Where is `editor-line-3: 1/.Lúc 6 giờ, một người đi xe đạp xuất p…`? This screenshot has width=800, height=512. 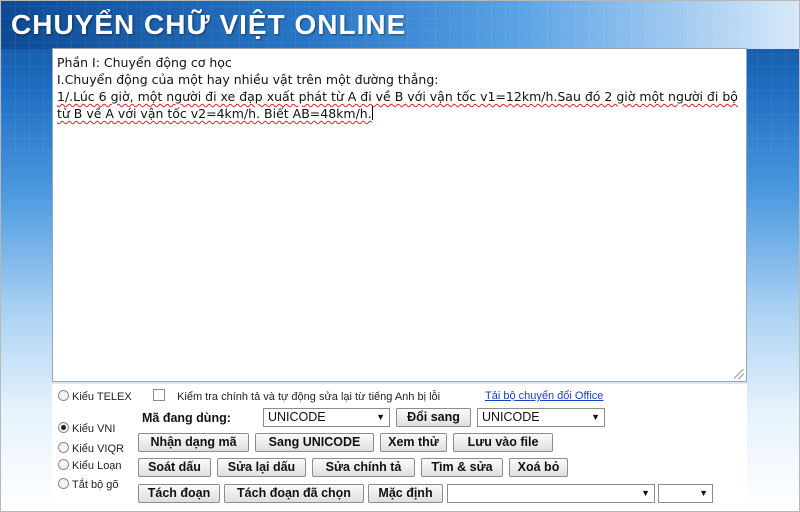
editor-line-3: 1/.Lúc 6 giờ, một người đi xe đạp xuất p… is located at coordinates (399, 105).